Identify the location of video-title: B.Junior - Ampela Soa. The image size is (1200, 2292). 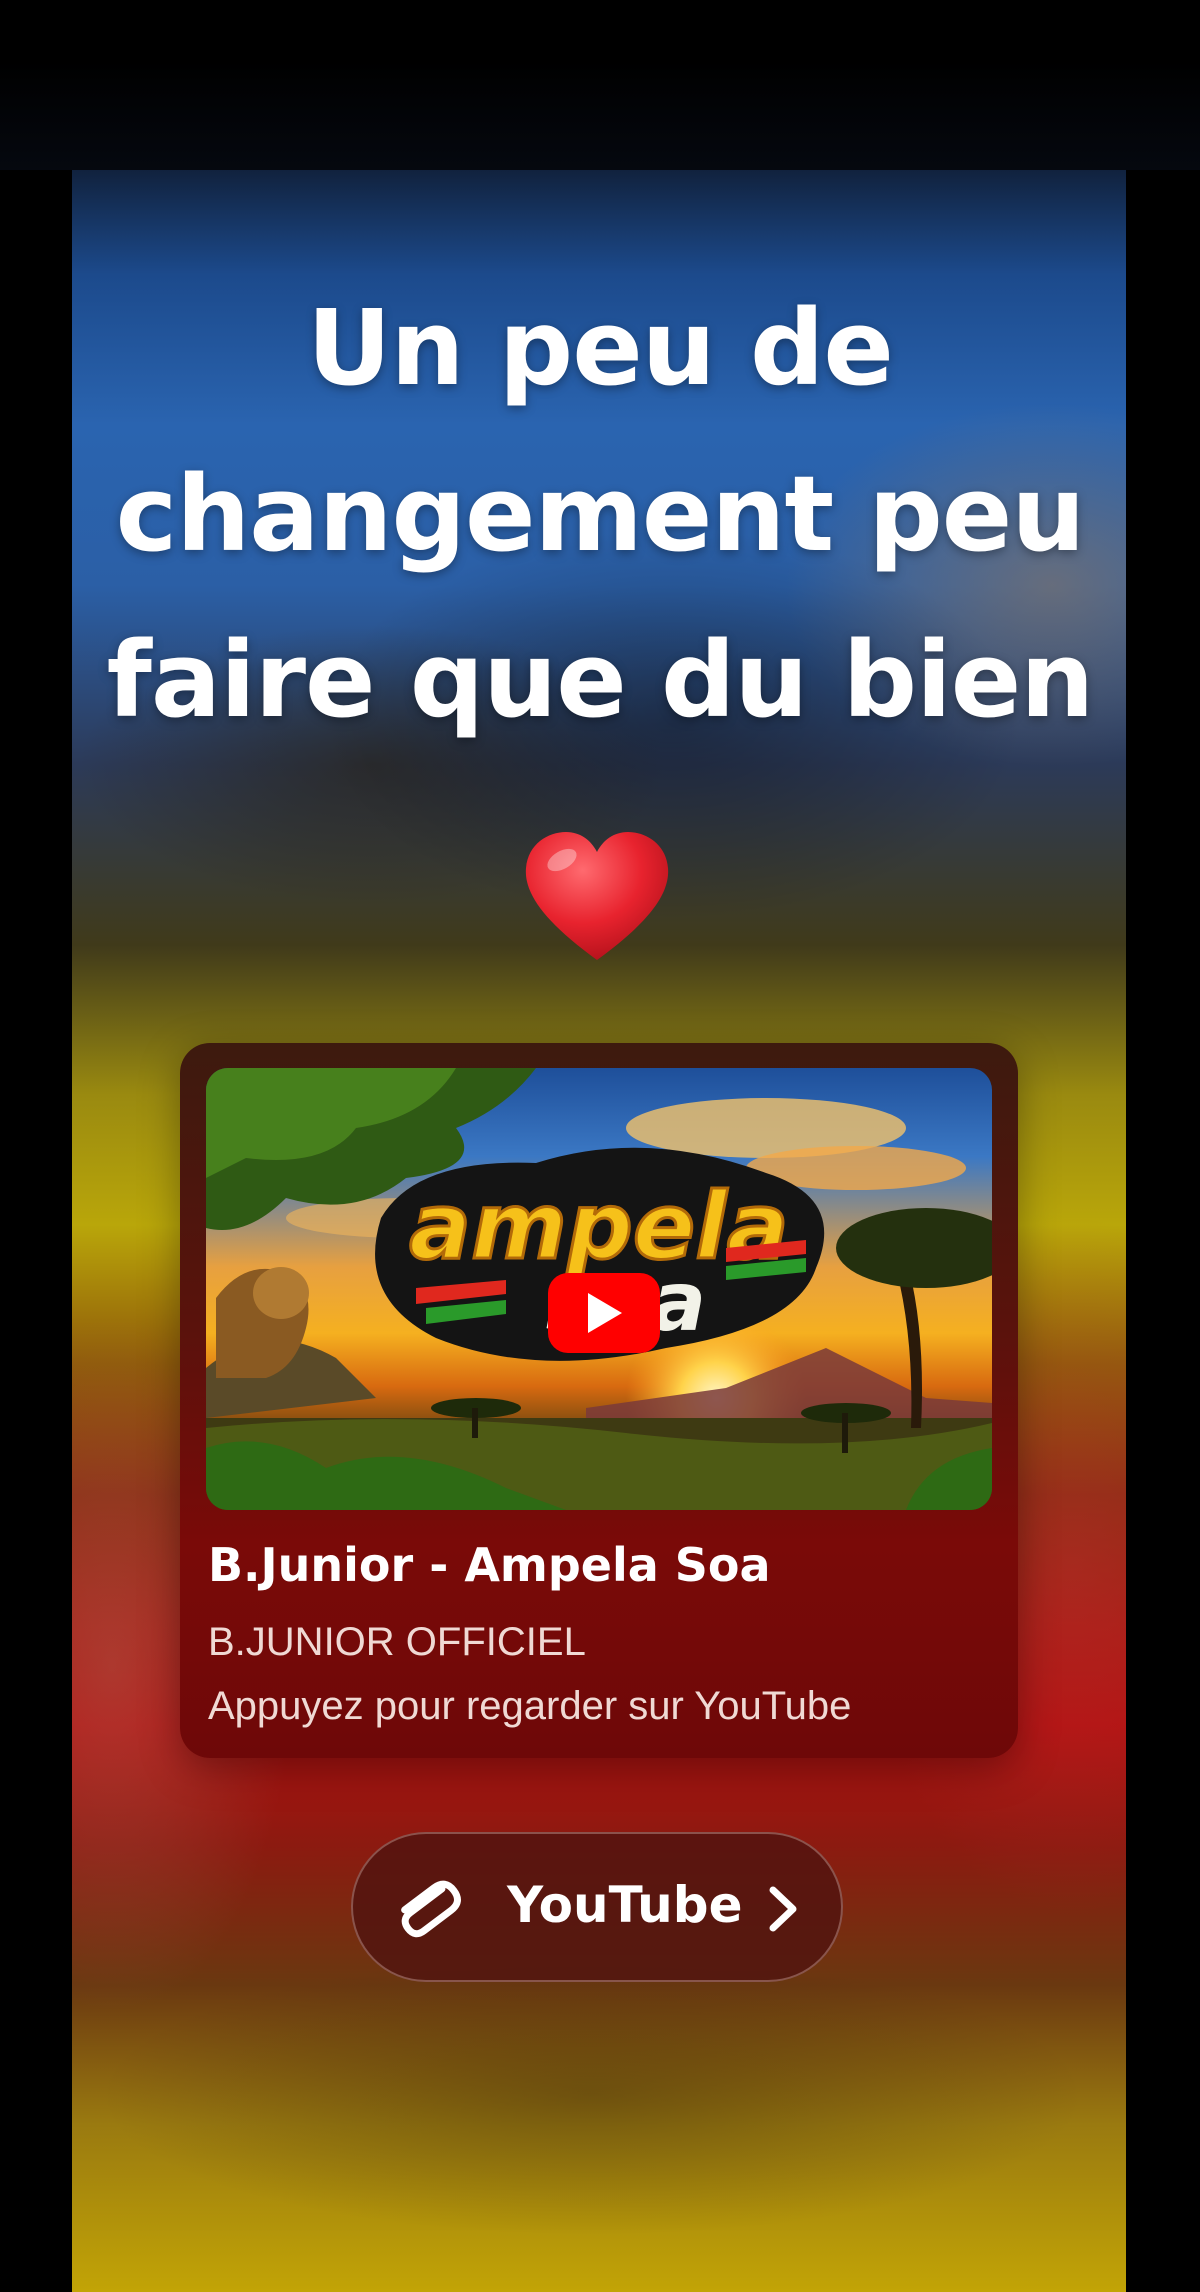
(489, 1565).